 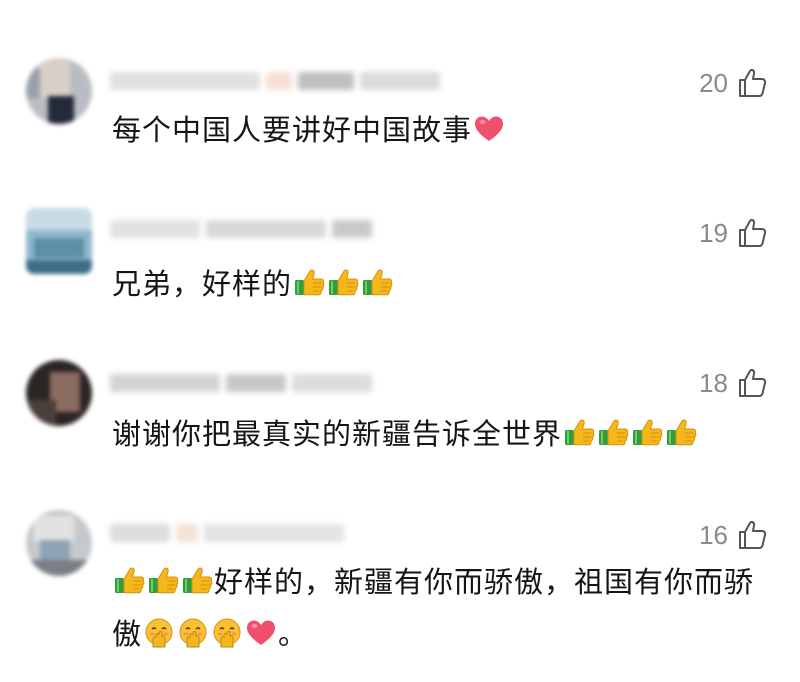 I want to click on comment-text: 每个中国人要讲好中国故事, so click(x=442, y=130).